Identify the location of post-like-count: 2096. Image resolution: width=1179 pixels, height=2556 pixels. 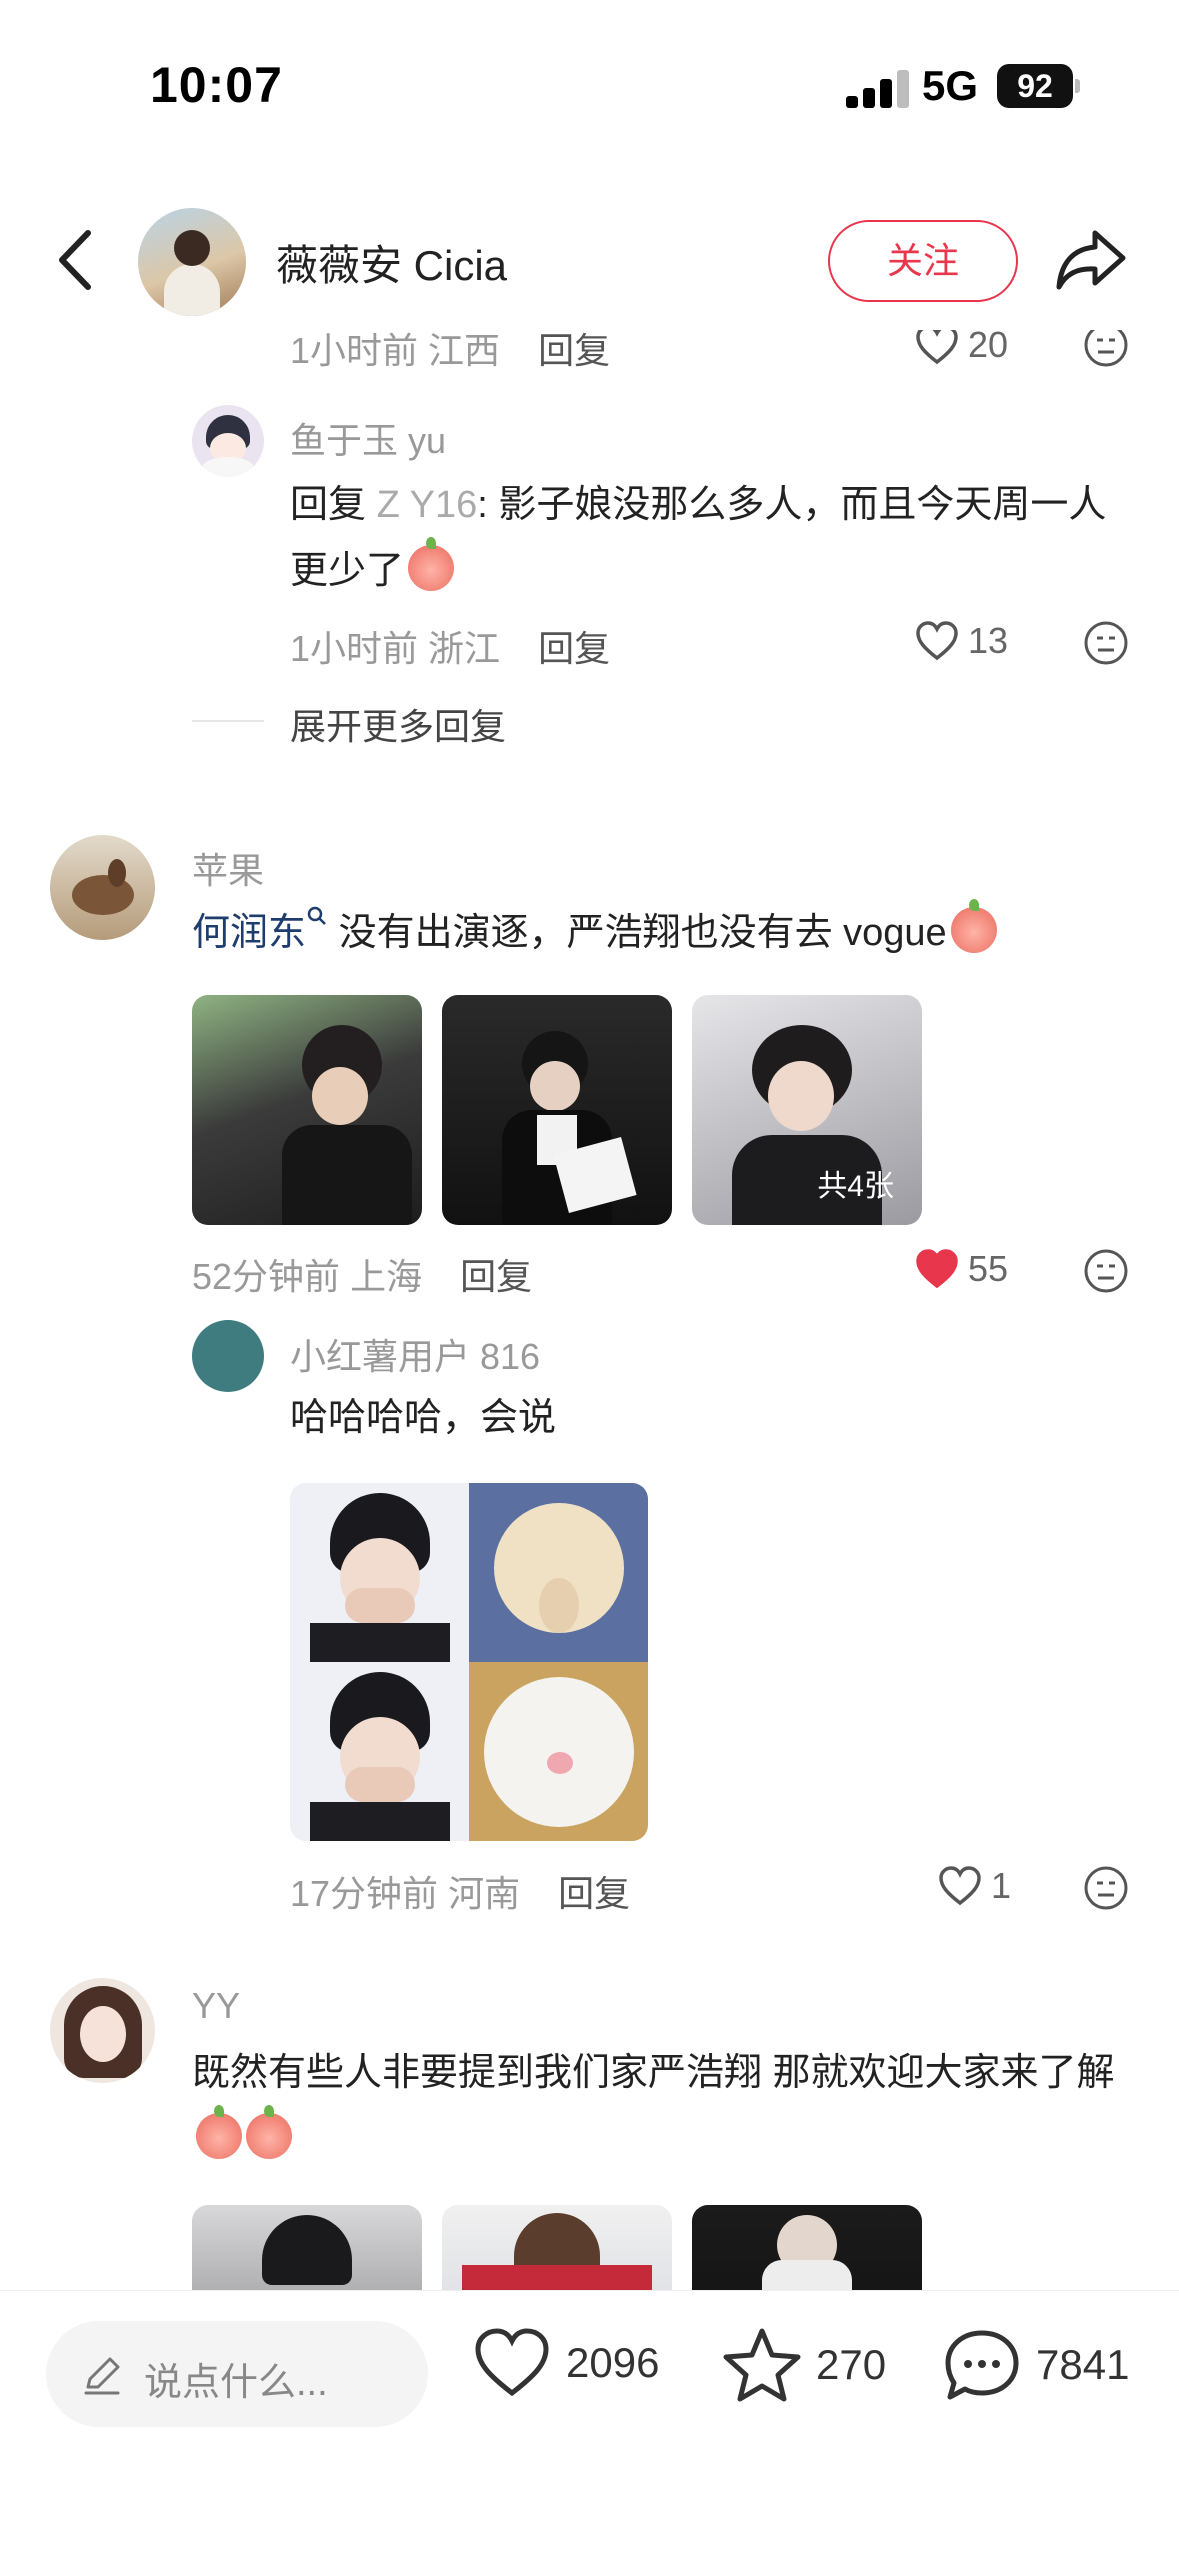
(613, 2362).